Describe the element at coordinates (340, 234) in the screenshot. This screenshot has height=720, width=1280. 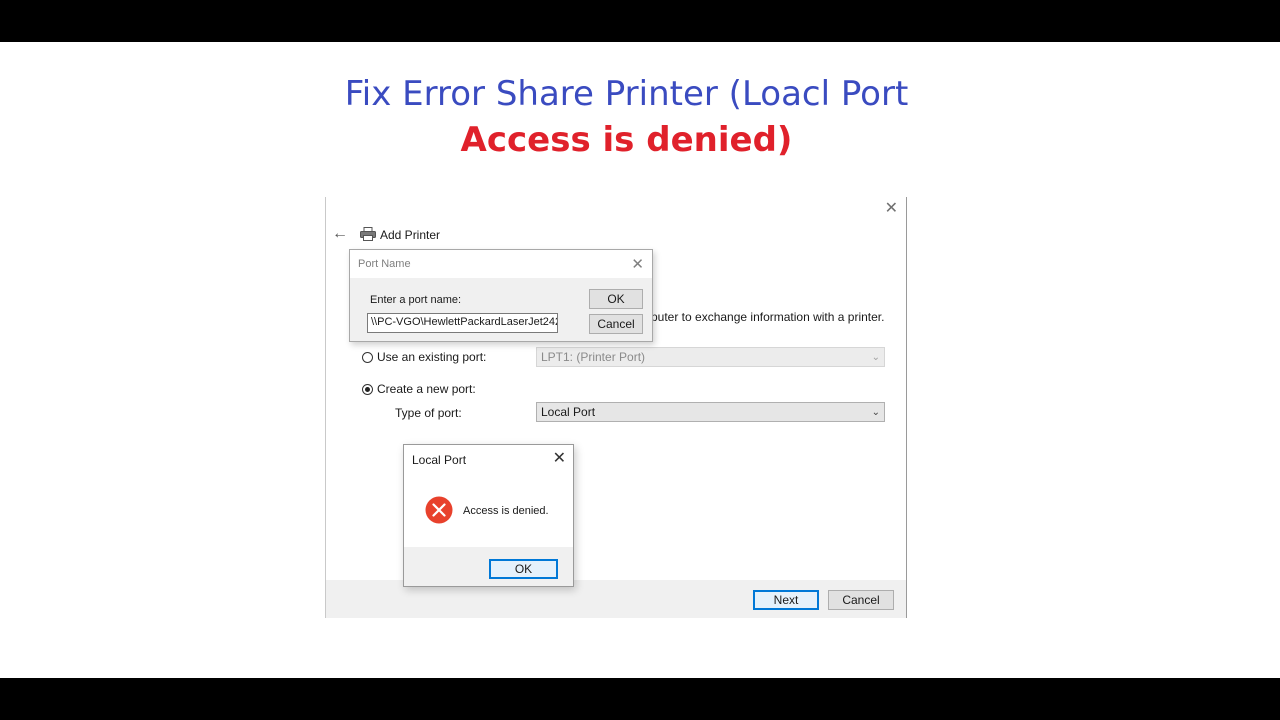
I see `back-arrow-icon: ←` at that location.